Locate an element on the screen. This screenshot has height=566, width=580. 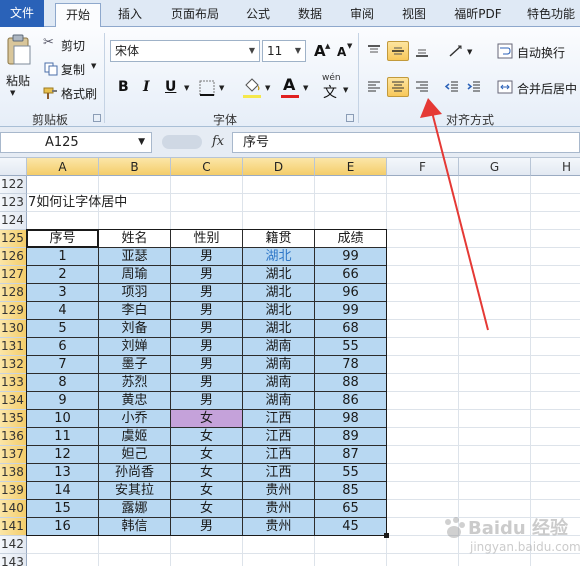
row-header-125: 125 is located at coordinates (13, 239).